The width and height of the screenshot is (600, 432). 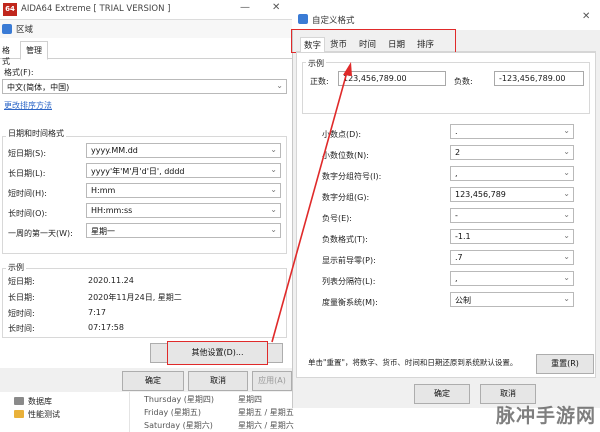 What do you see at coordinates (28, 213) in the screenshot?
I see `long-time-label: 长时间(O):` at bounding box center [28, 213].